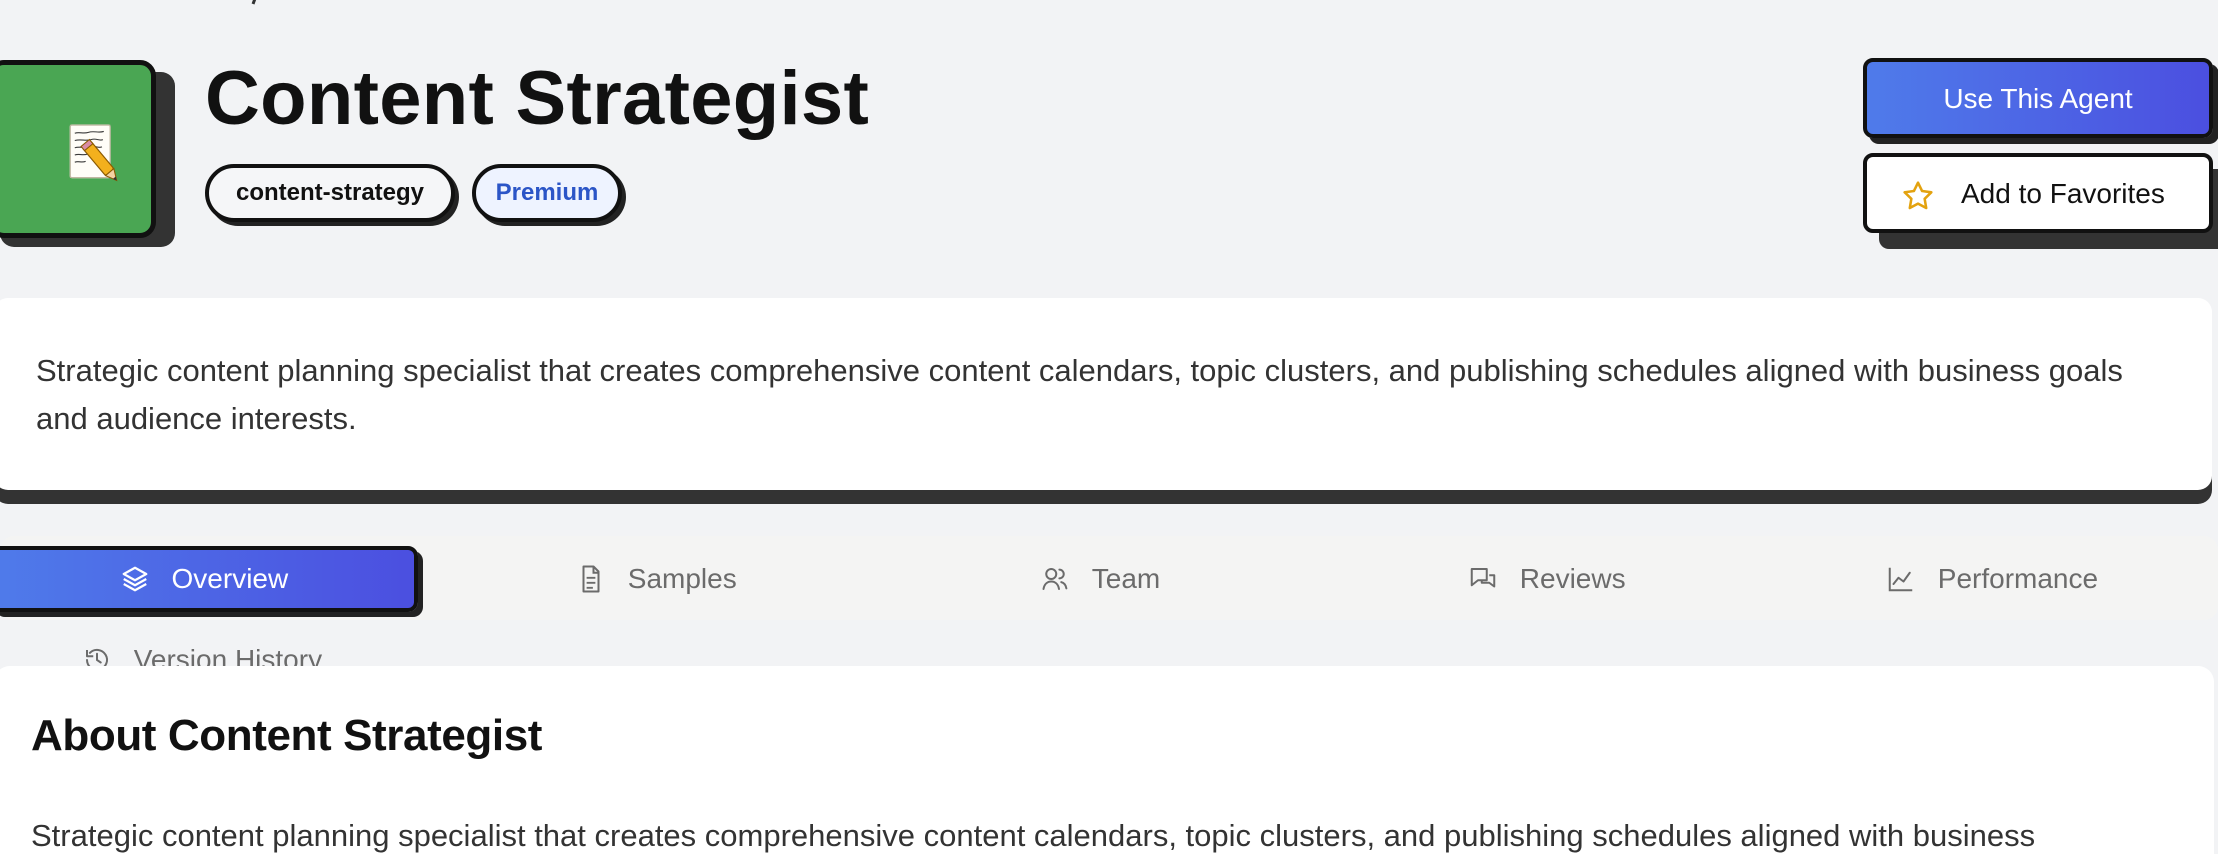 Image resolution: width=2218 pixels, height=854 pixels. Describe the element at coordinates (547, 193) in the screenshot. I see `premium-badge: Premium` at that location.